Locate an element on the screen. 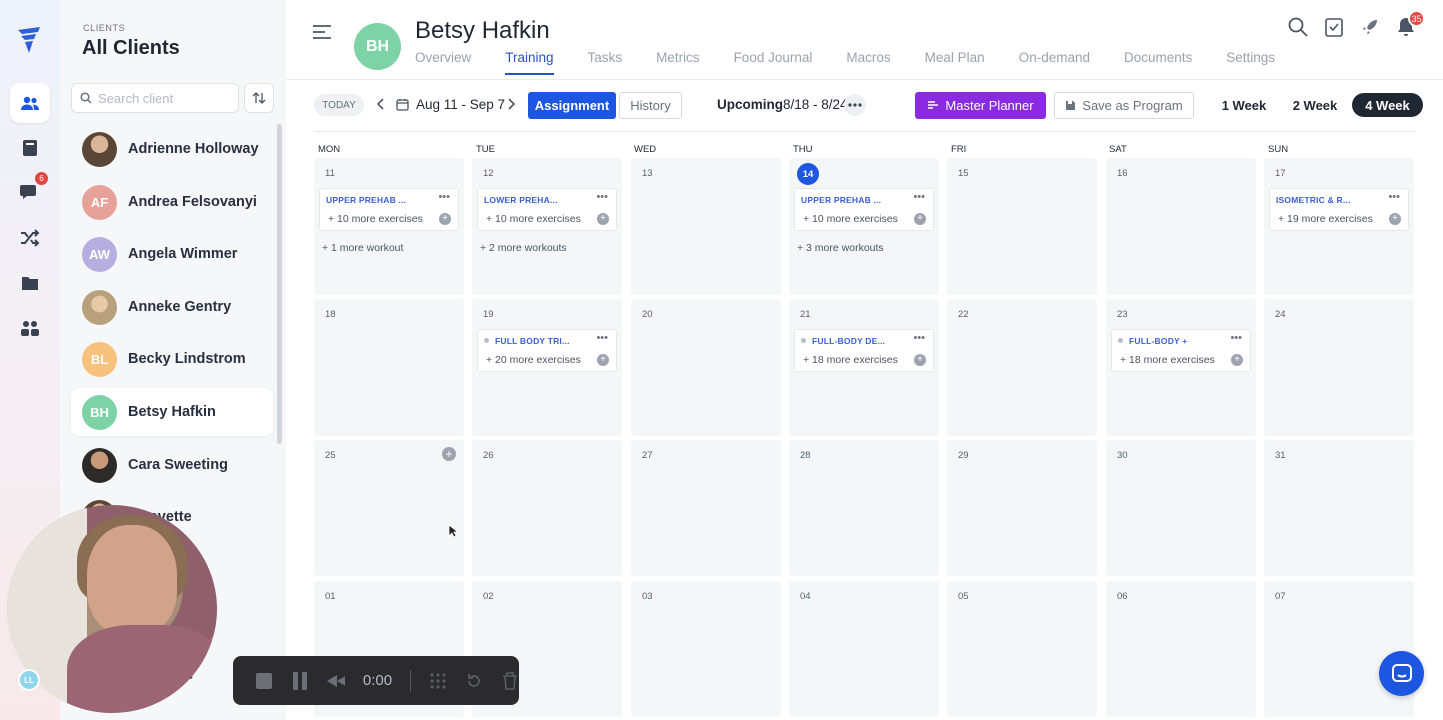 This screenshot has height=720, width=1443. tab-tasks: Tasks is located at coordinates (605, 62).